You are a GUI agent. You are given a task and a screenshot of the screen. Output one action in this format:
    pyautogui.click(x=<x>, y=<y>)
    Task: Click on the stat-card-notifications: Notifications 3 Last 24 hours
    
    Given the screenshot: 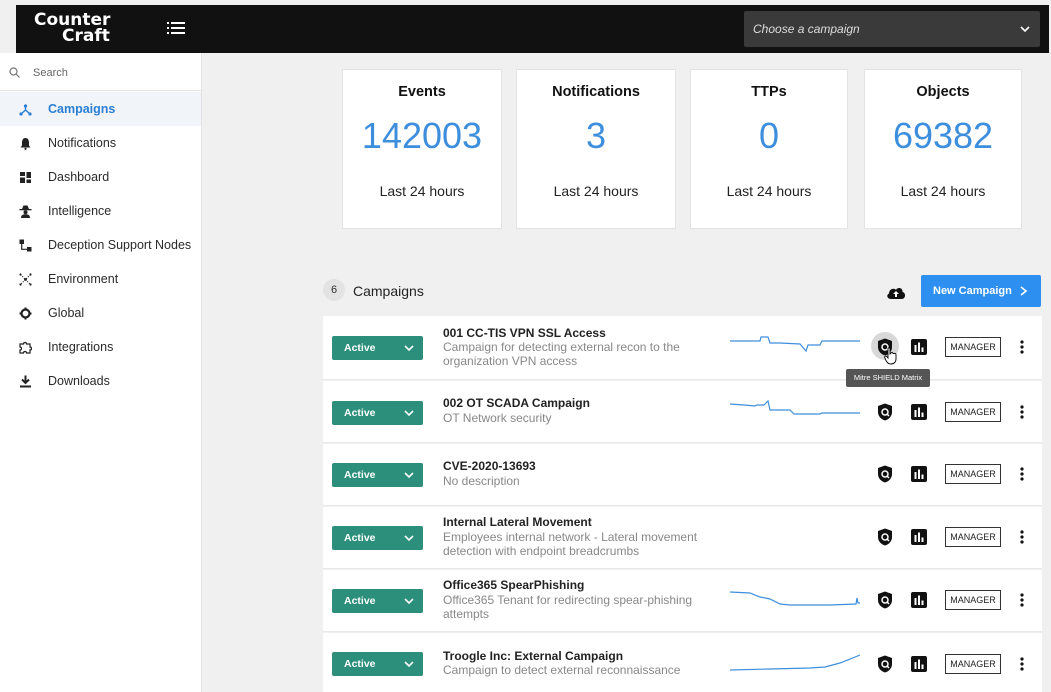 What is the action you would take?
    pyautogui.click(x=596, y=149)
    